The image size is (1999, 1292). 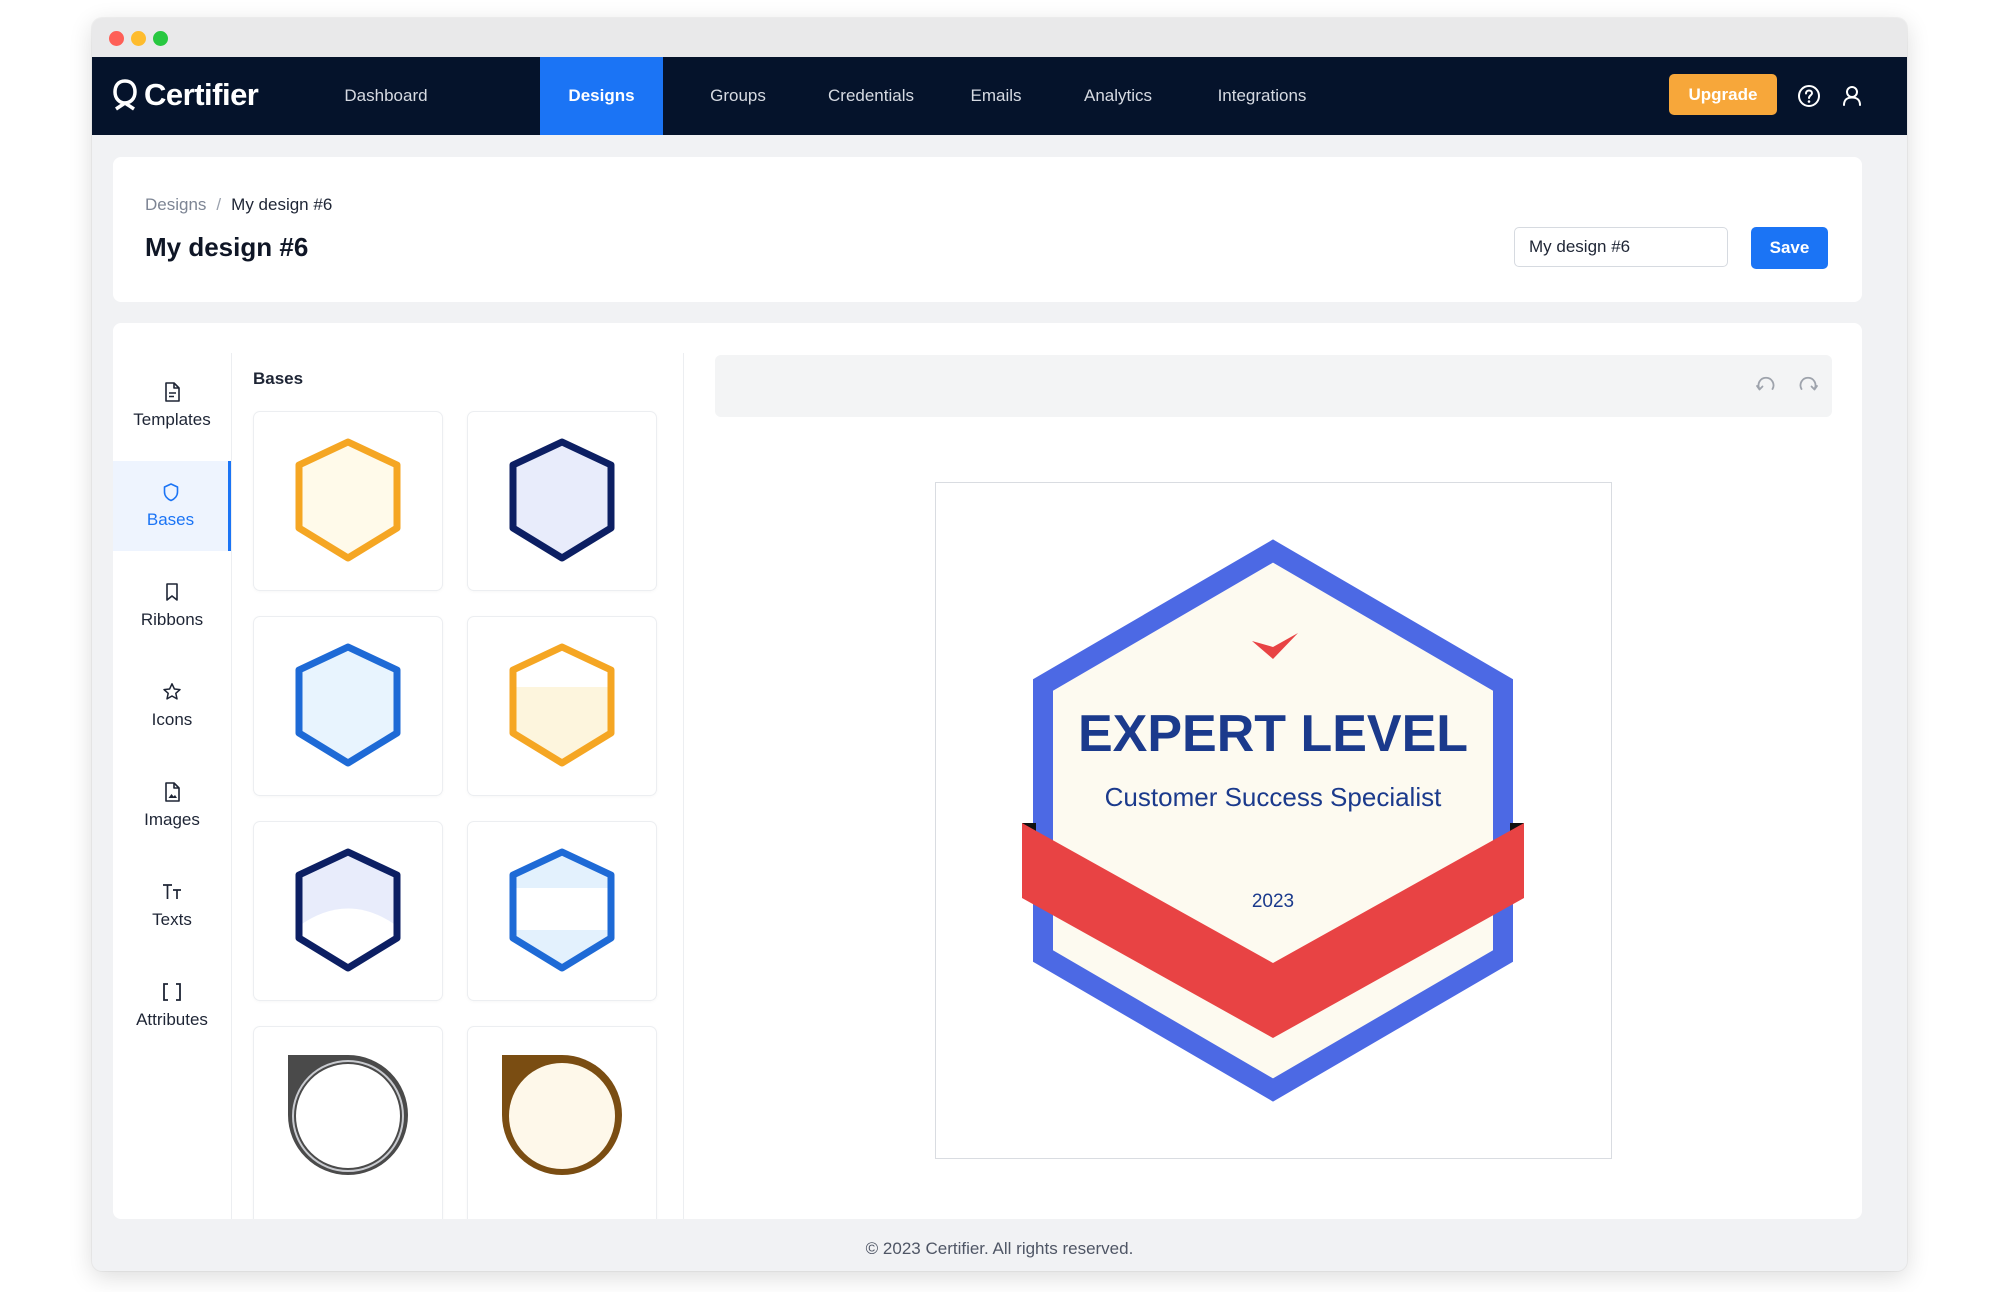 I want to click on base-tile-circle-gray, so click(x=348, y=1122).